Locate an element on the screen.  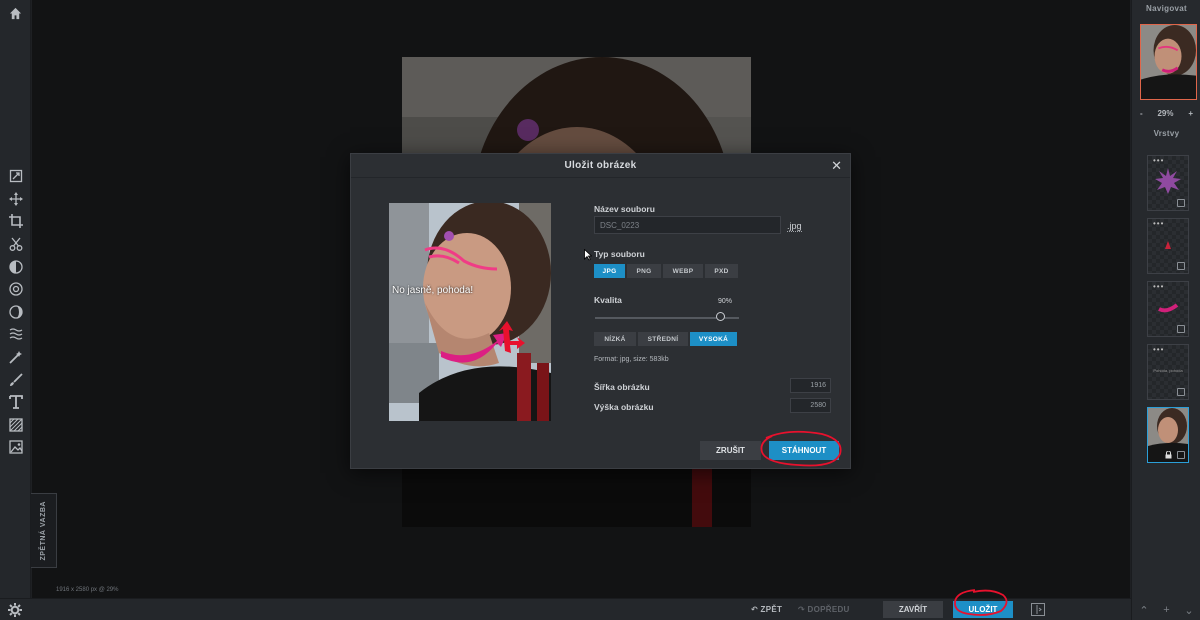
canvas-size-info: 1916 x 2580 px @ 29% is located at coordinates (87, 590).